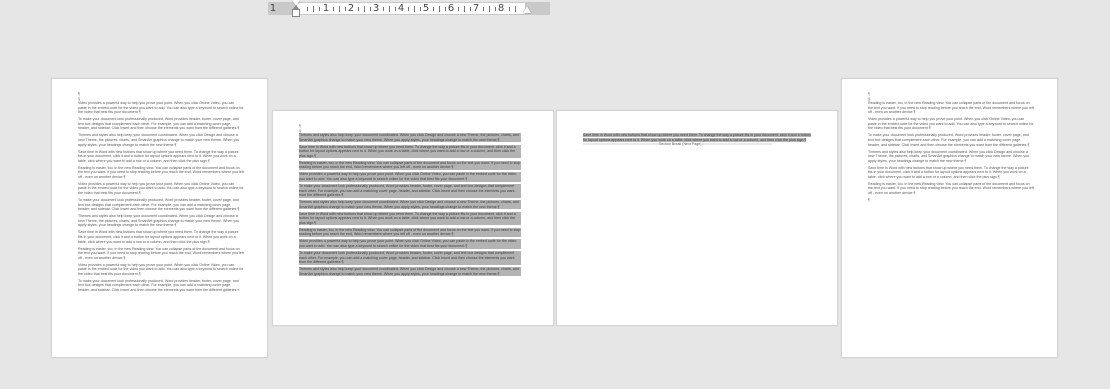 Image resolution: width=1110 pixels, height=389 pixels. I want to click on ruler-number: 7, so click(476, 8).